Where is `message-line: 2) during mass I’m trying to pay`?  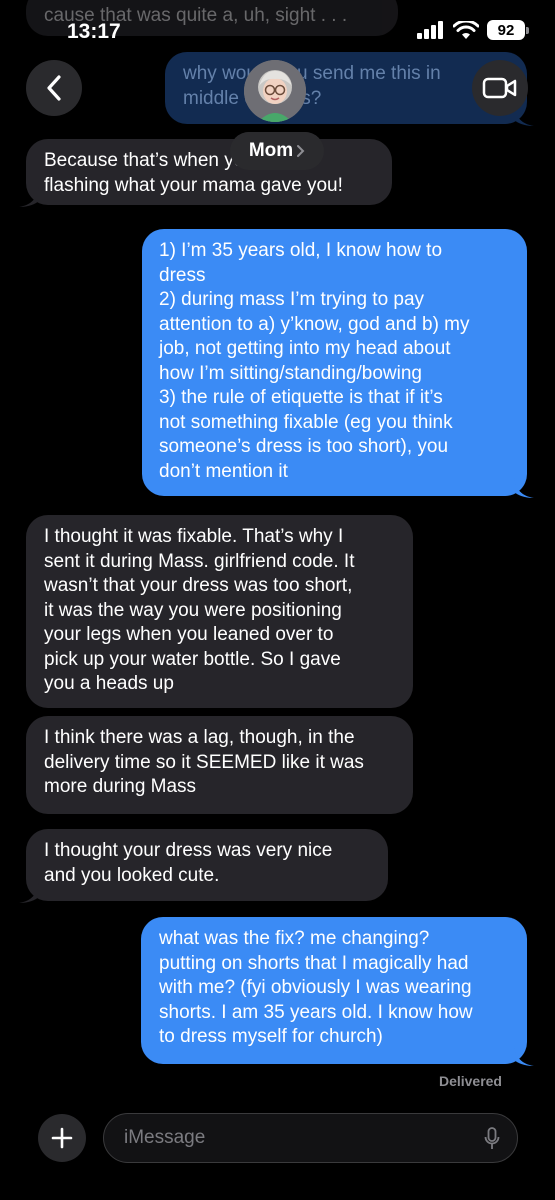 message-line: 2) during mass I’m trying to pay is located at coordinates (292, 299).